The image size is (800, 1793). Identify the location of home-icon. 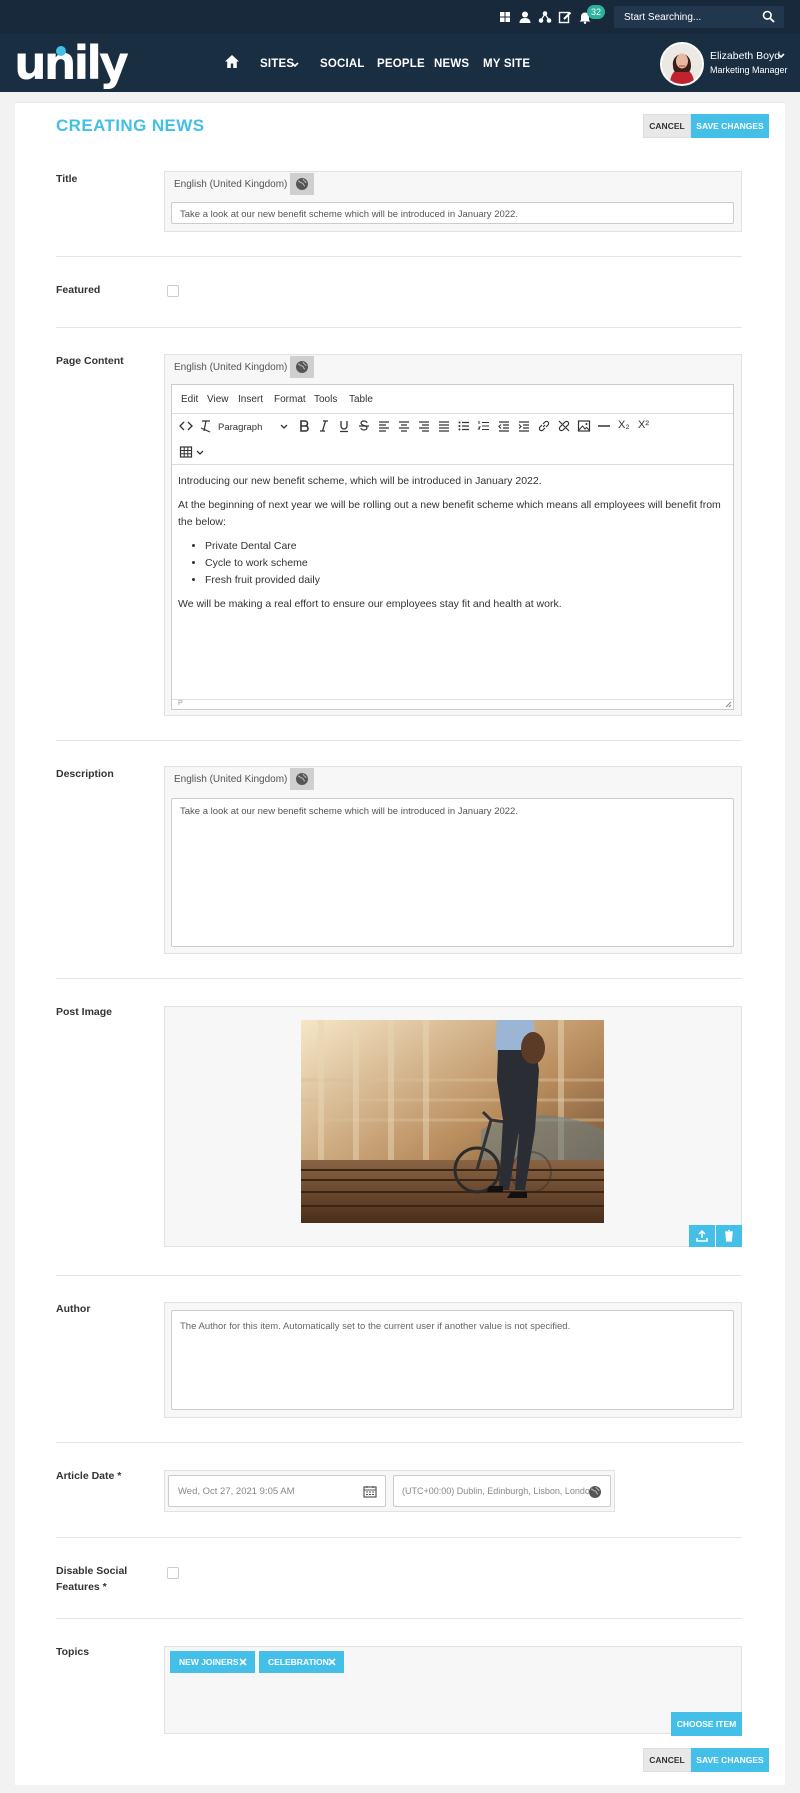
(232, 61).